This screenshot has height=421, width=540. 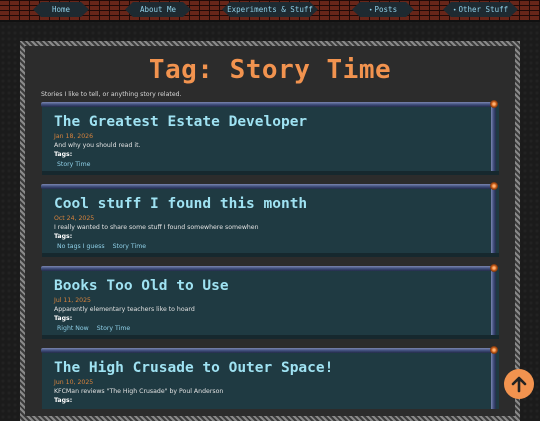 What do you see at coordinates (81, 246) in the screenshot?
I see `tag-link: No tags I guess` at bounding box center [81, 246].